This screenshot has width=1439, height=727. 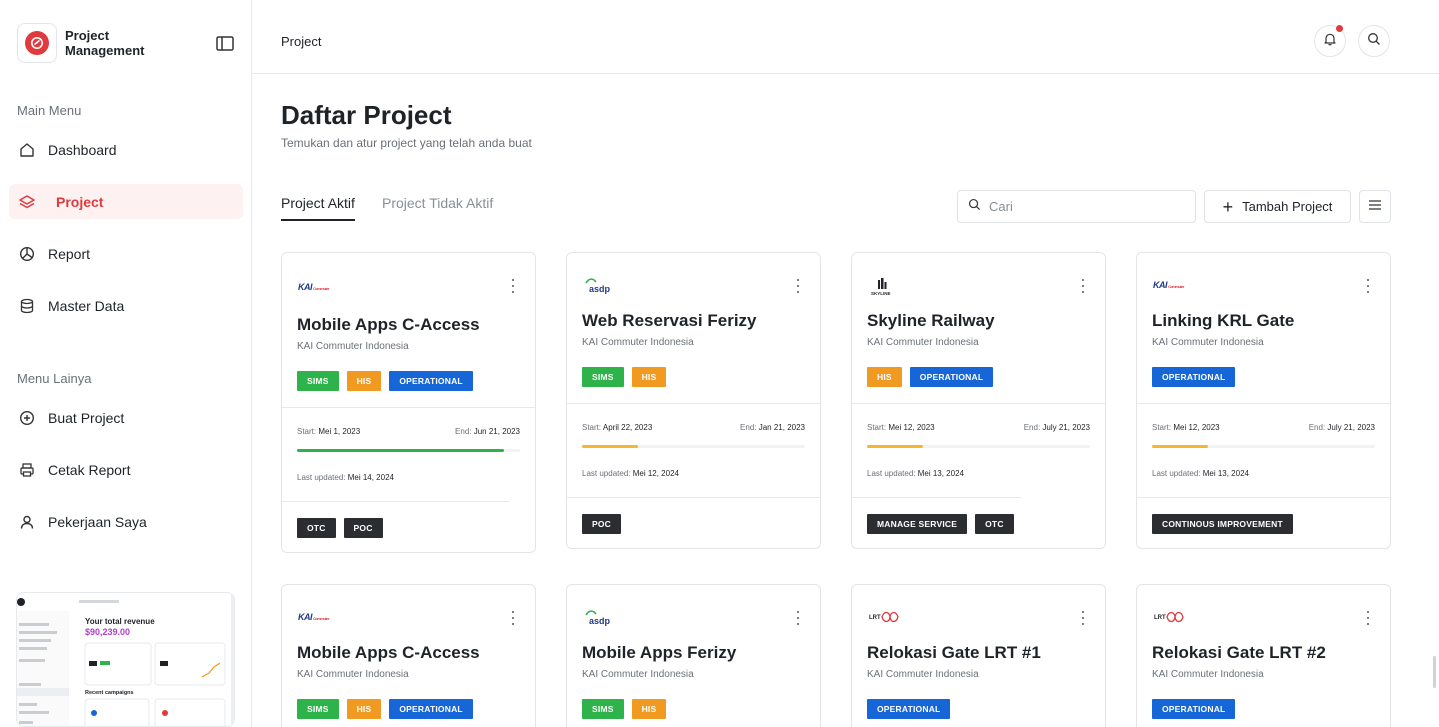 What do you see at coordinates (126, 417) in the screenshot?
I see `sidebar-item-buat-project: Buat Project` at bounding box center [126, 417].